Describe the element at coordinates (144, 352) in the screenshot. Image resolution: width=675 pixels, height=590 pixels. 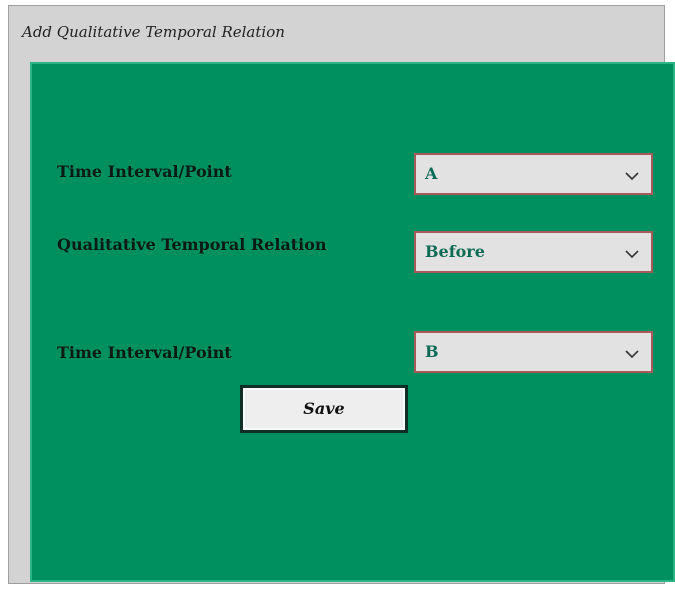
I see `time-interval-label-2: Time Interval/Point` at that location.